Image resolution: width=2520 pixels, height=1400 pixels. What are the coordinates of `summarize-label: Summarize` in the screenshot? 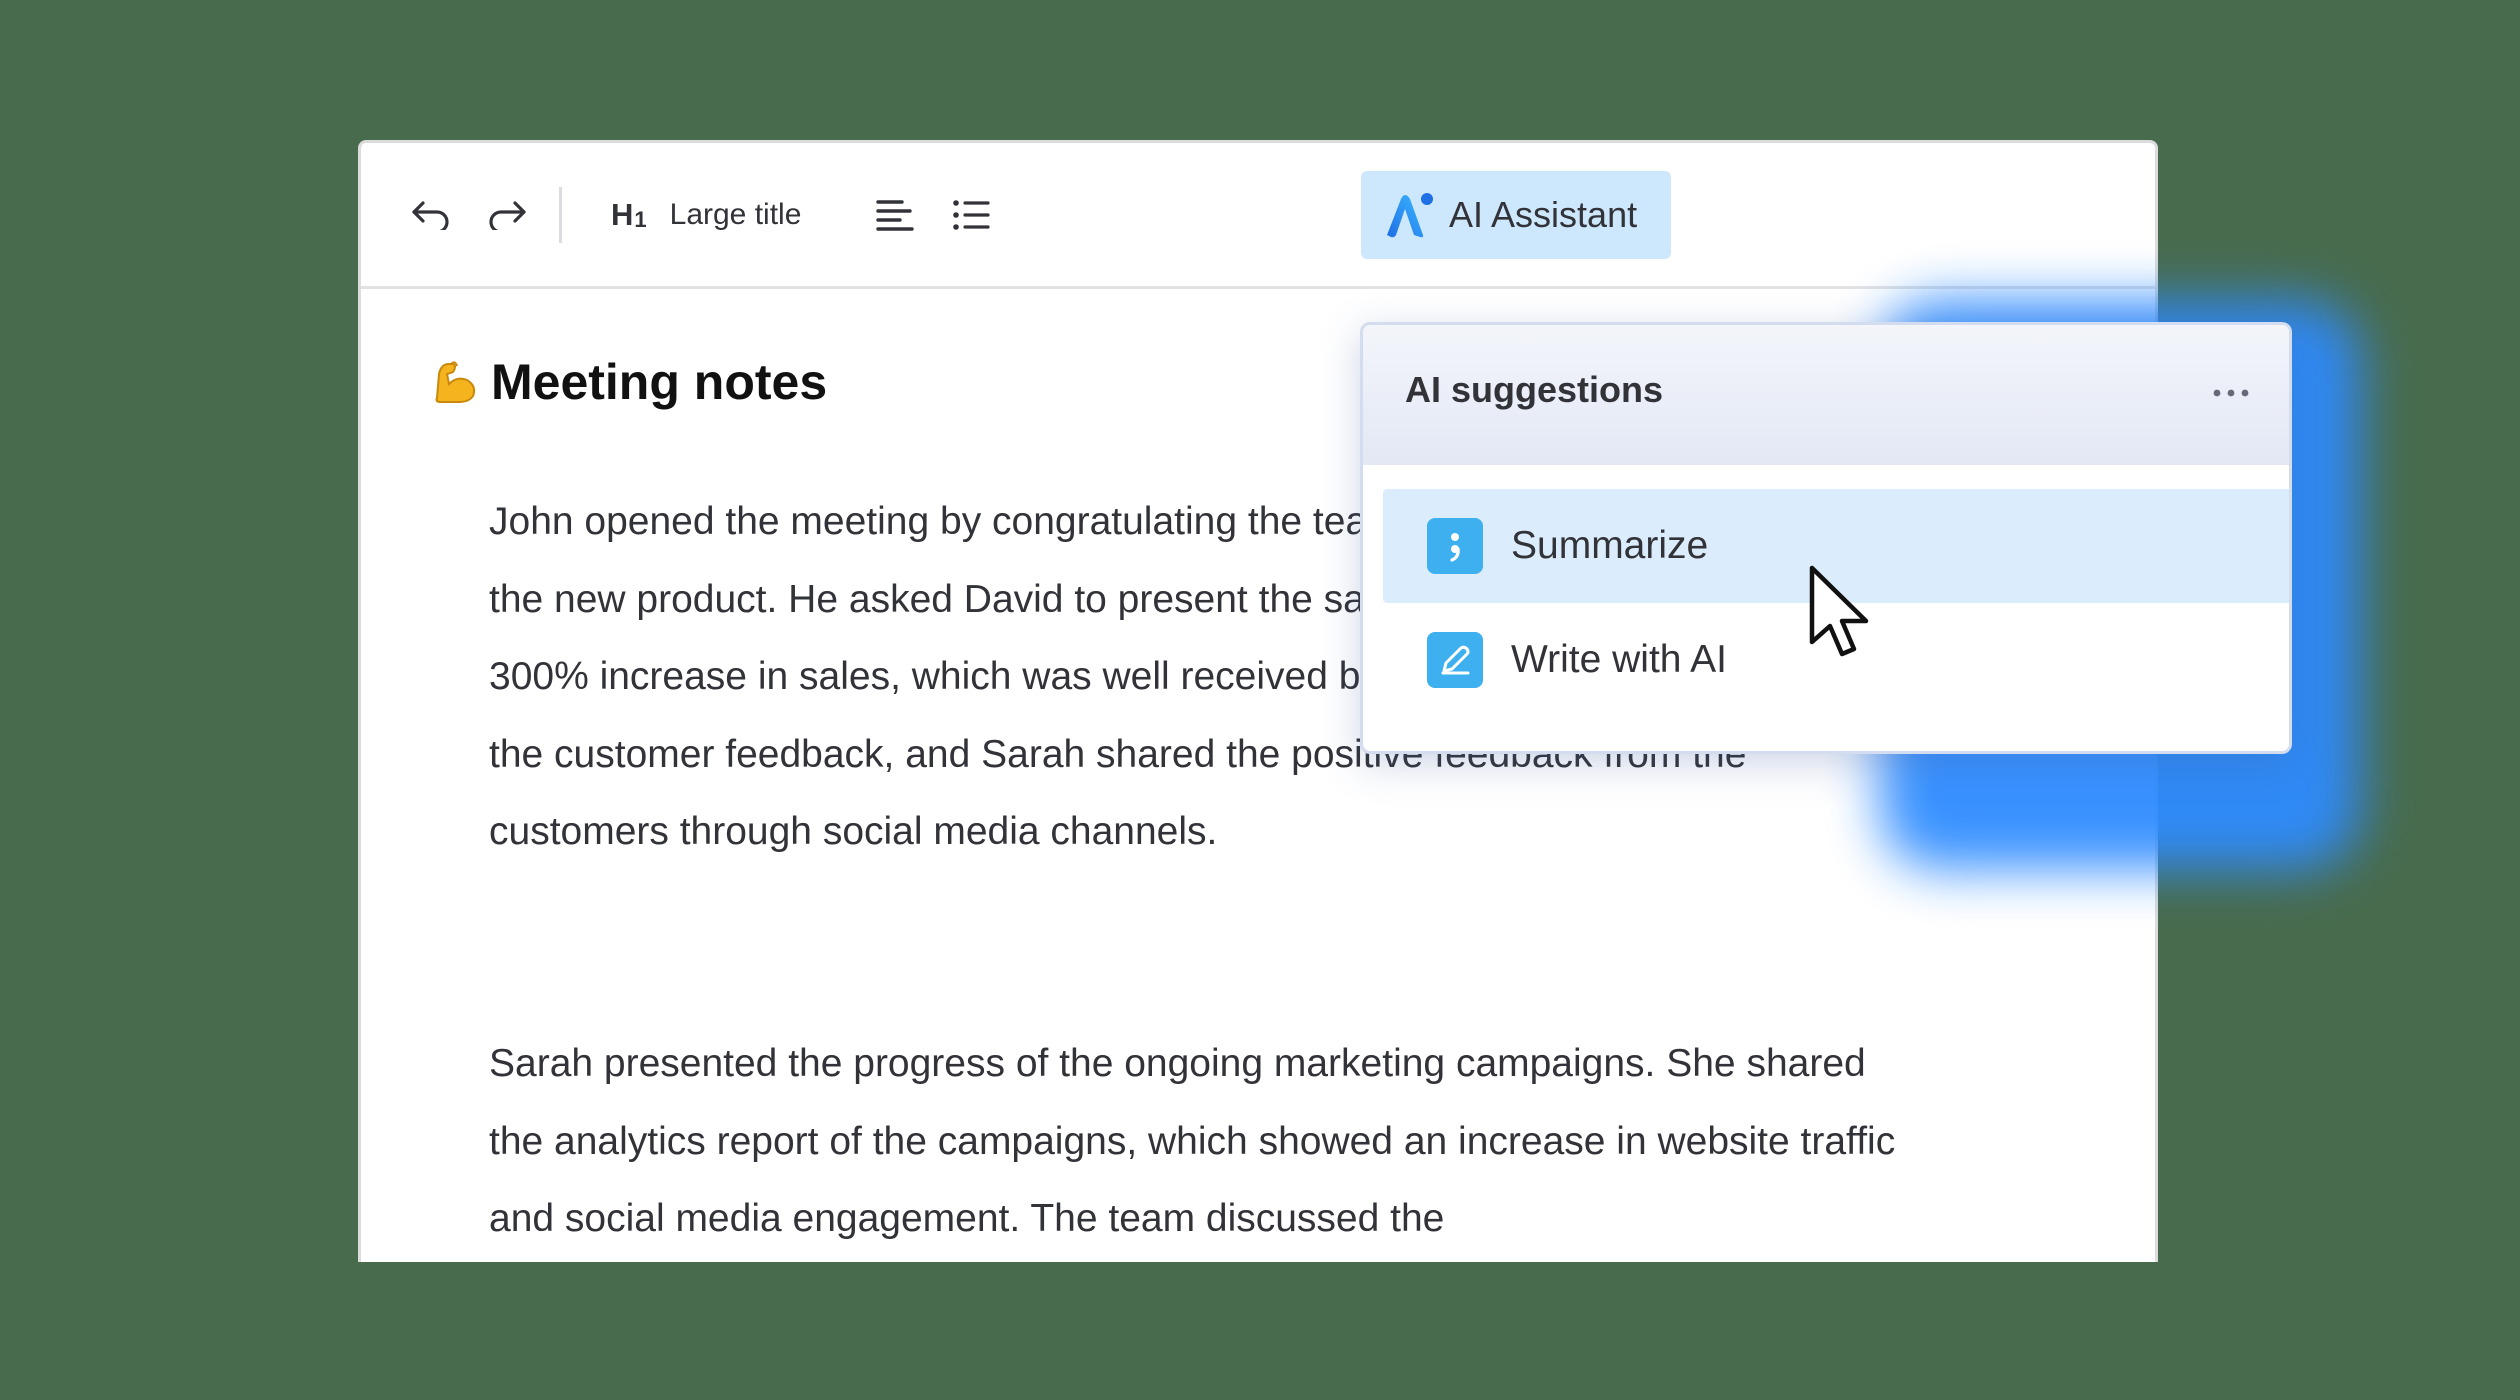 It's located at (1610, 545).